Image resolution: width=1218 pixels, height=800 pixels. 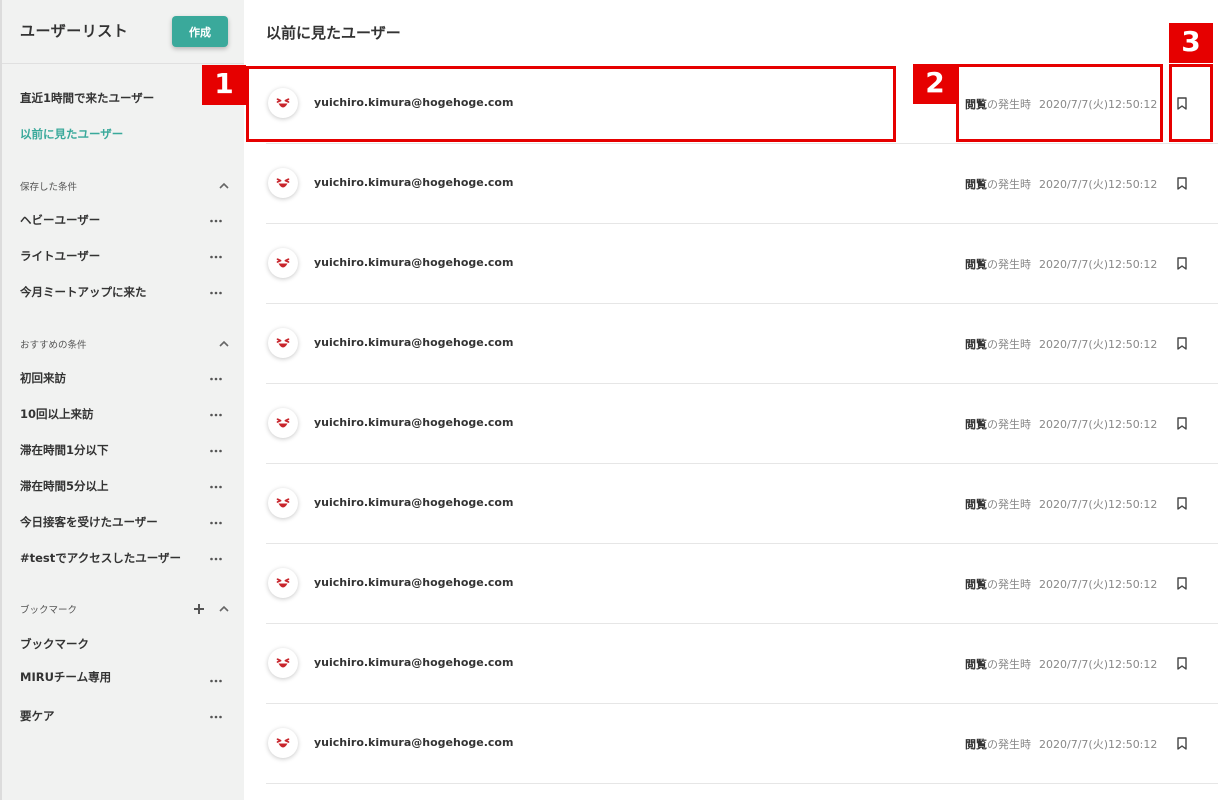 What do you see at coordinates (64, 486) in the screenshot?
I see `recommended-item-stay-over-5min: 滞在時間5分以上` at bounding box center [64, 486].